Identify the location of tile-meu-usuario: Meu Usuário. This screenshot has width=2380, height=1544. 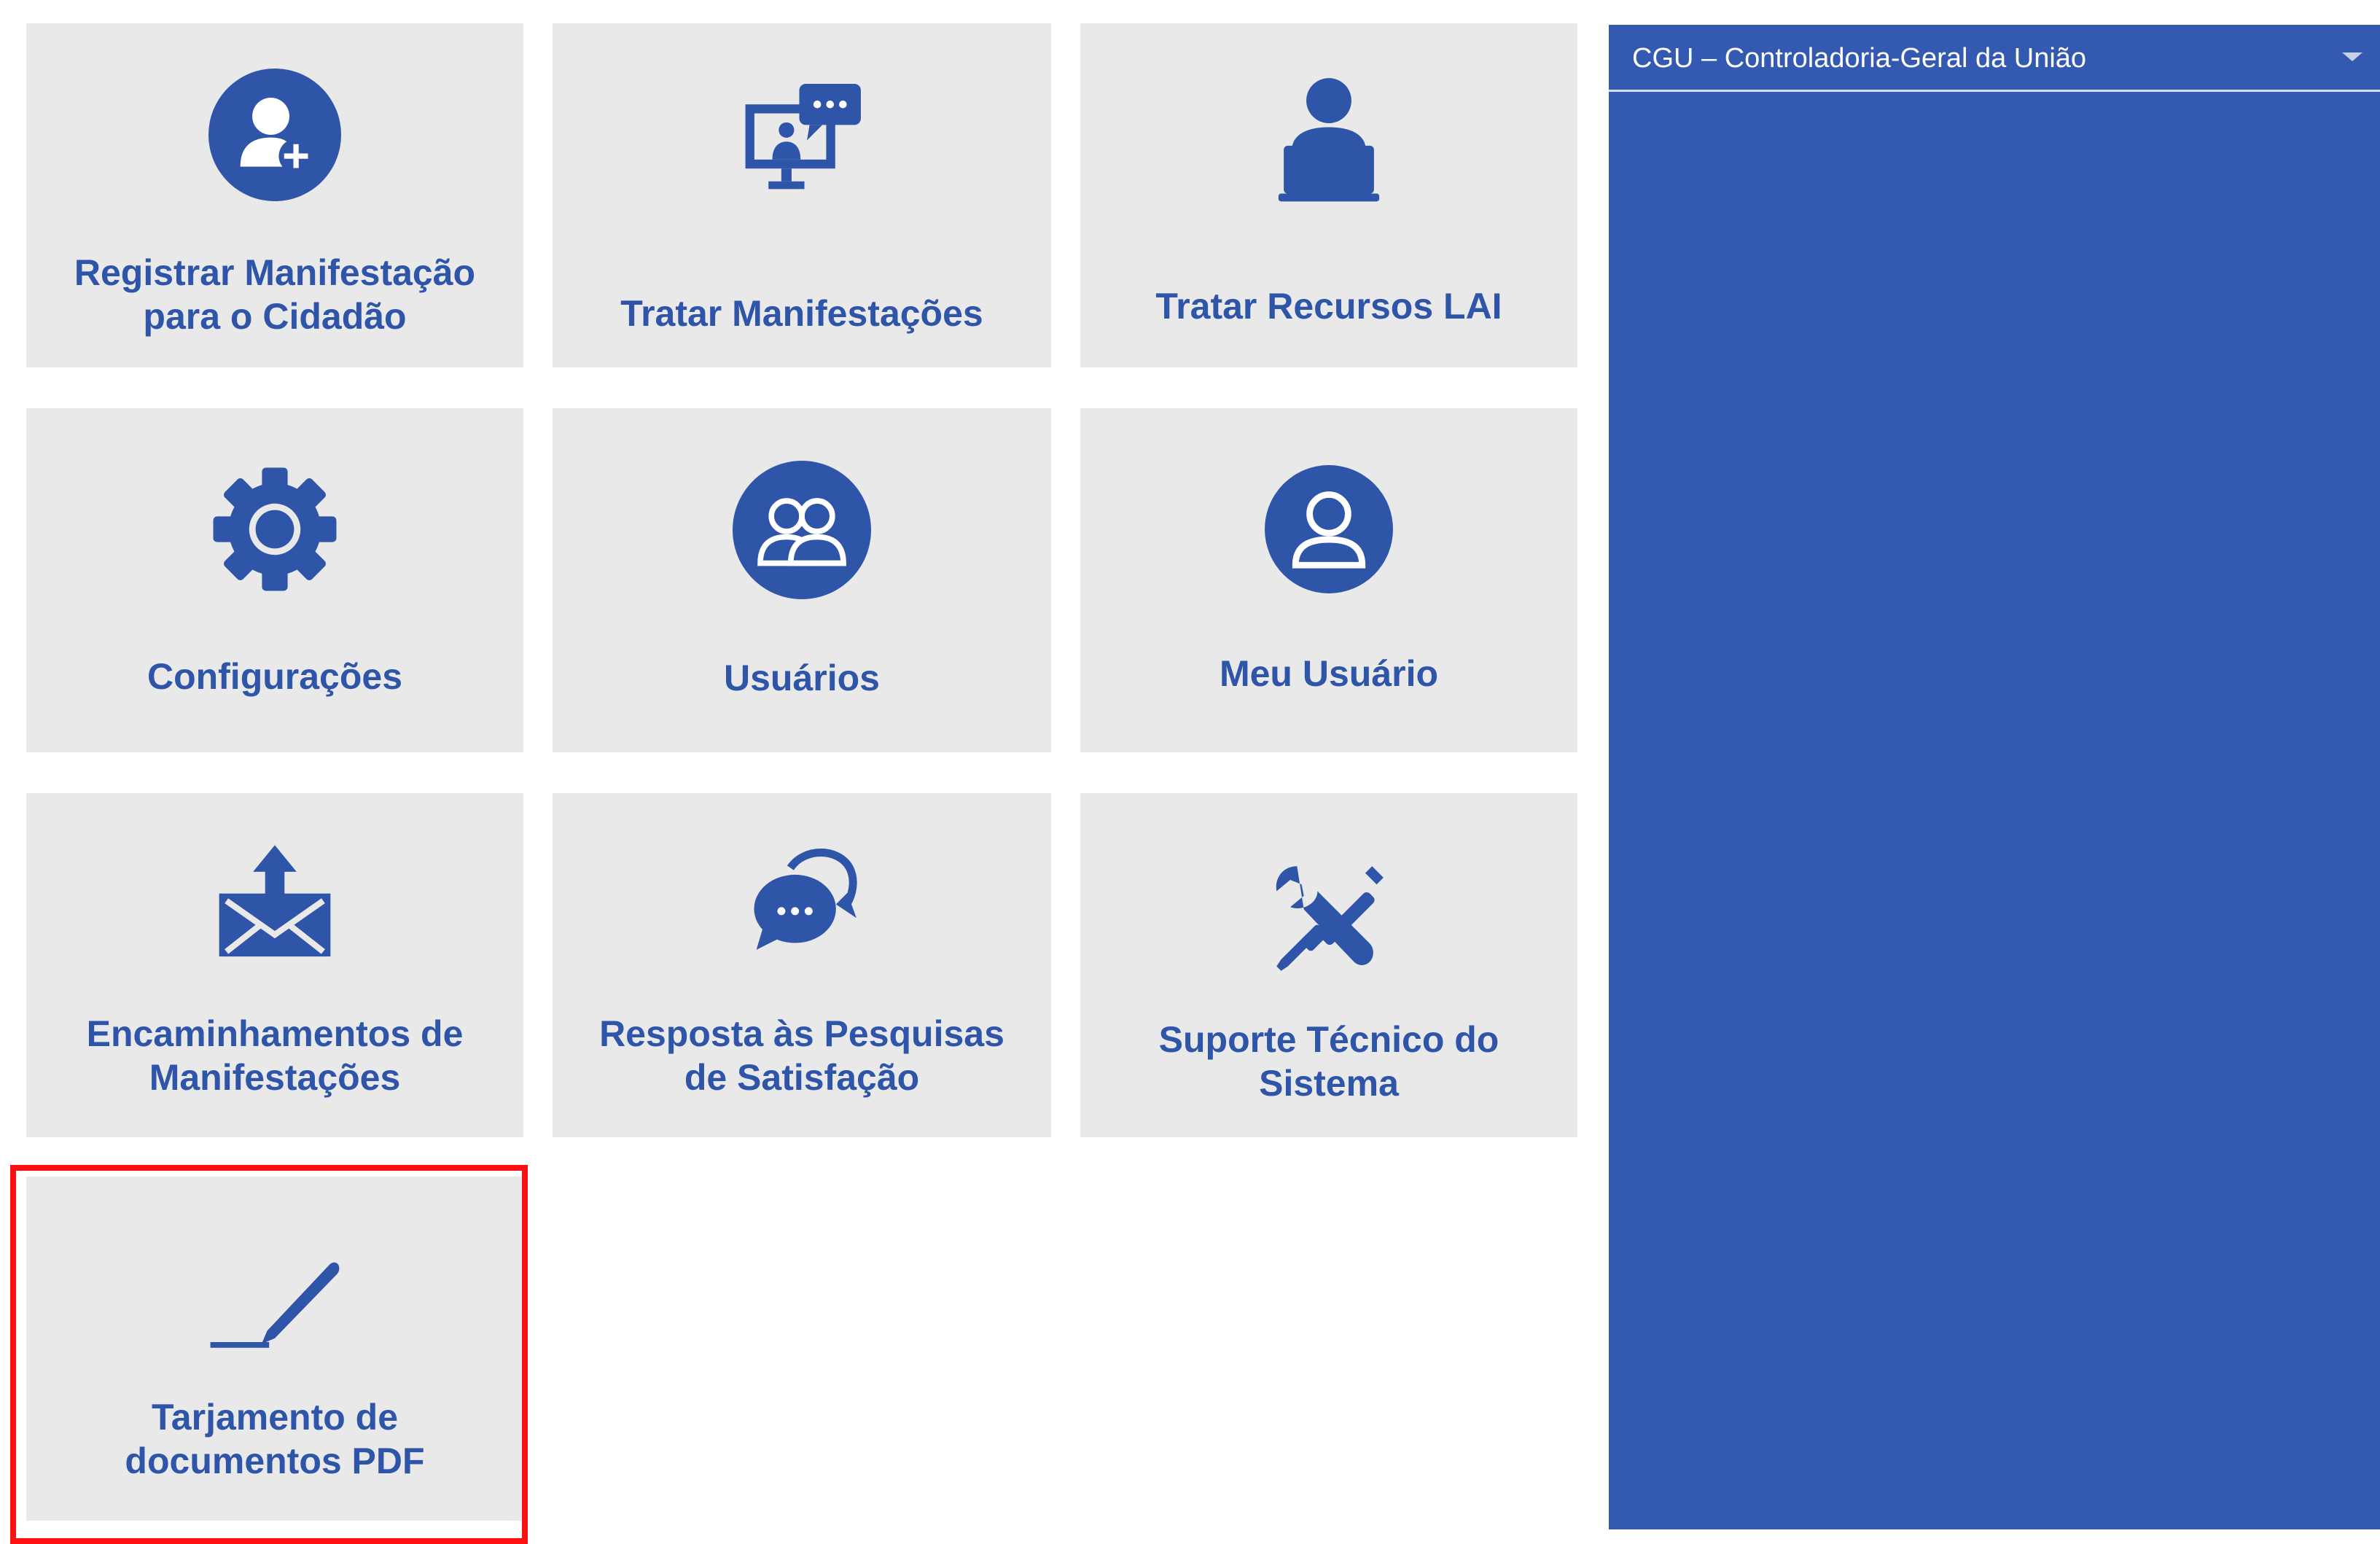
(1328, 580).